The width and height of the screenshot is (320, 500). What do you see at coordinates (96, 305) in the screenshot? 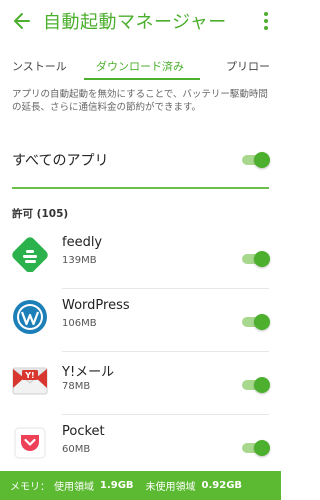
I see `app-name: WordPress` at bounding box center [96, 305].